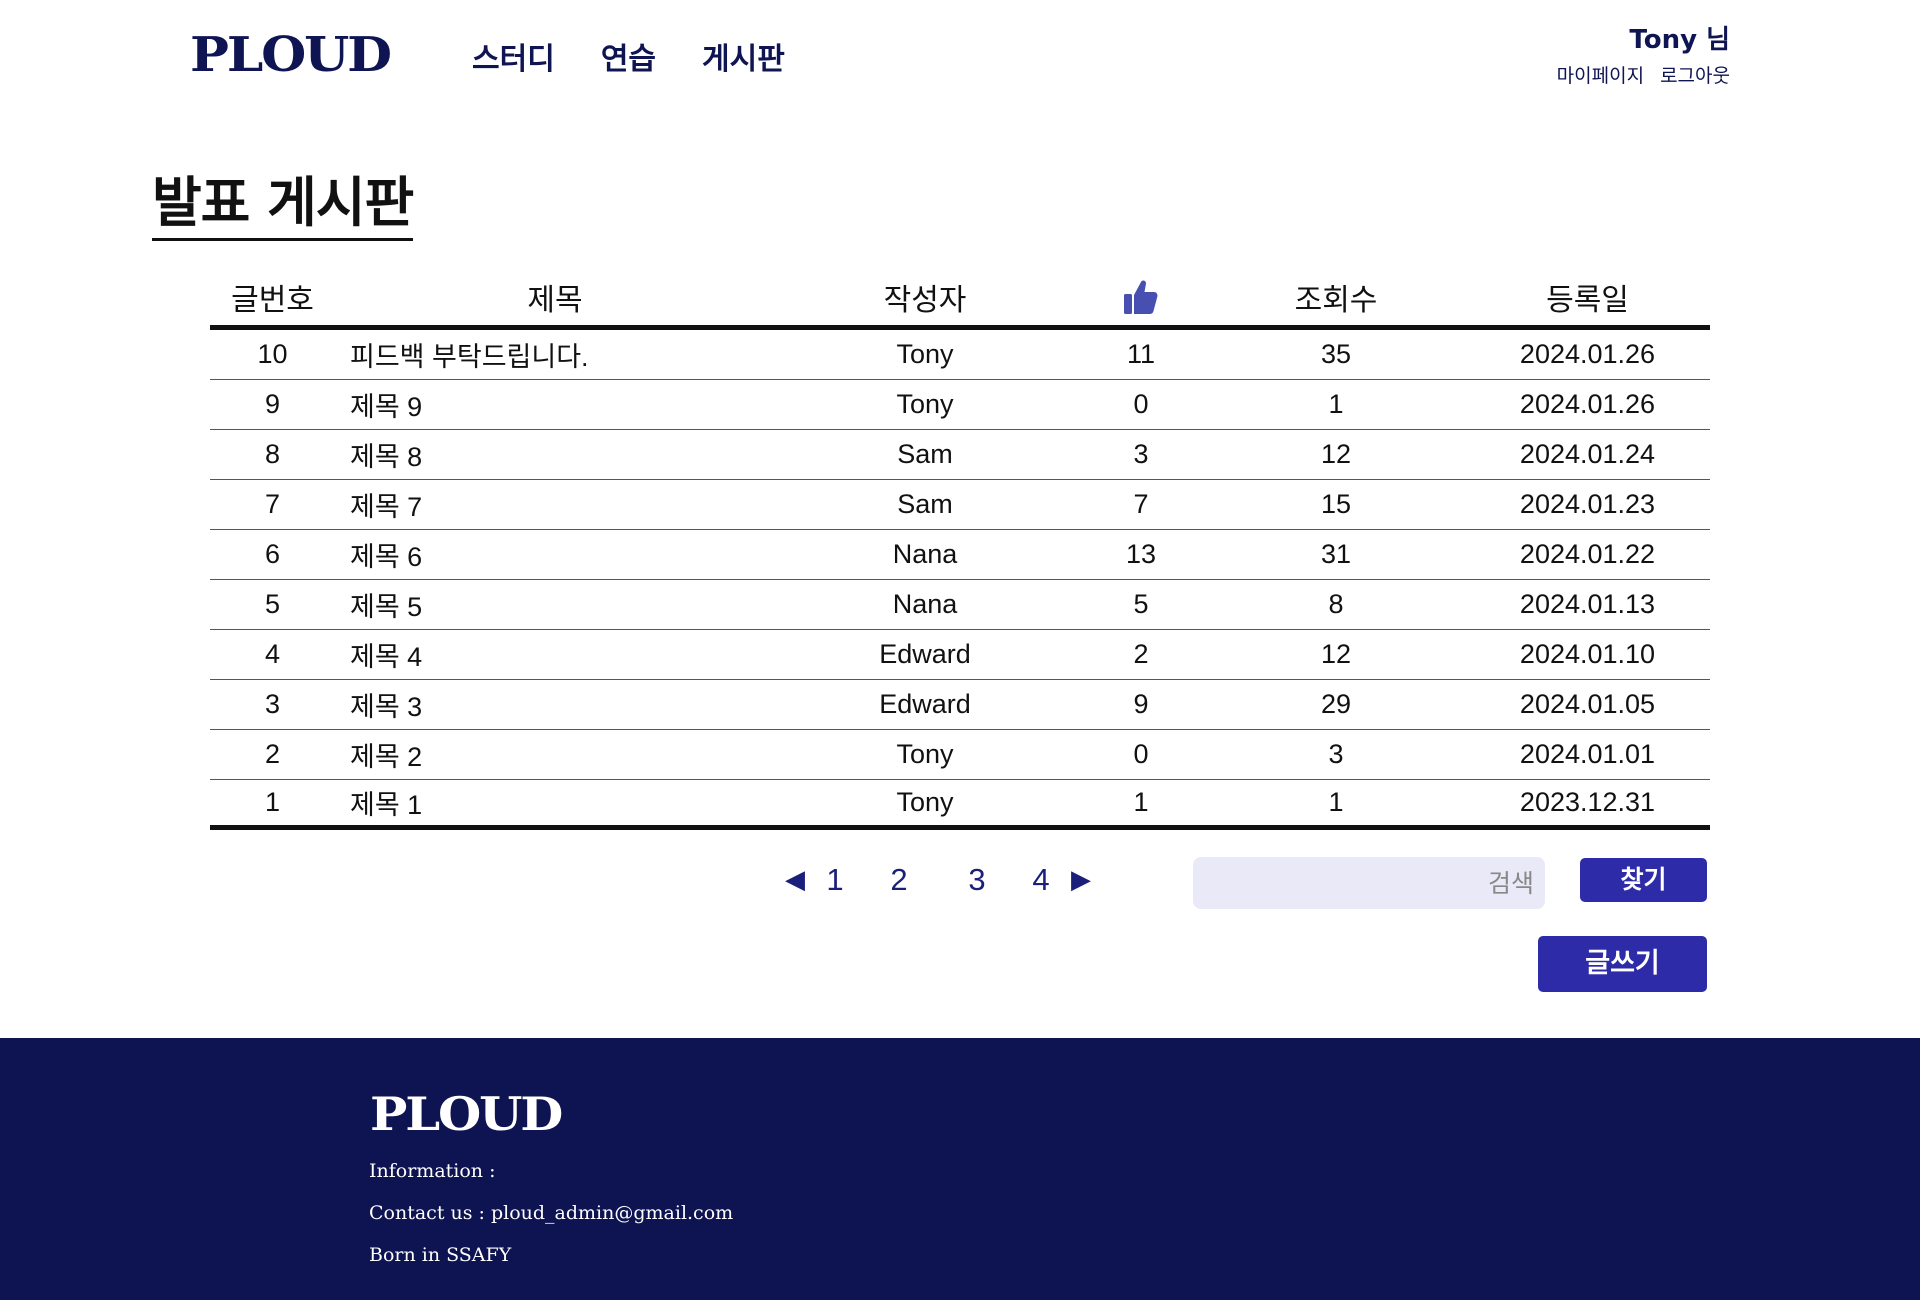  Describe the element at coordinates (1336, 754) in the screenshot. I see `cell-views: 3` at that location.